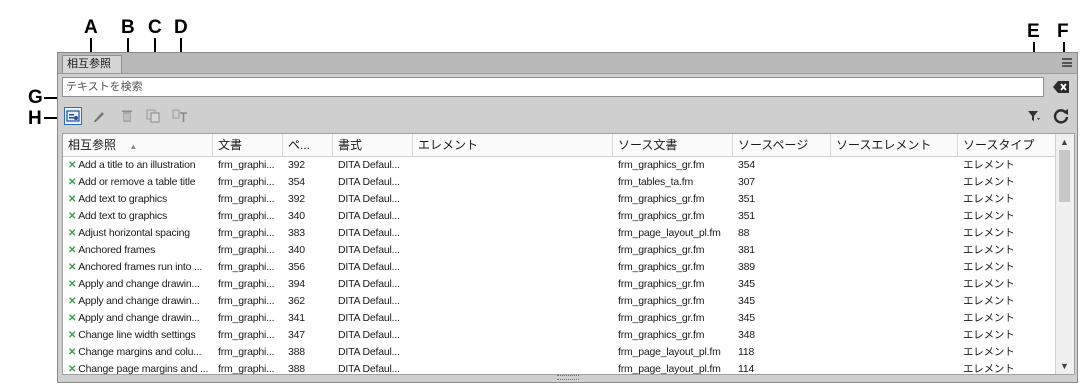 This screenshot has height=390, width=1080. What do you see at coordinates (1064, 176) in the screenshot?
I see `scroll-thumb` at bounding box center [1064, 176].